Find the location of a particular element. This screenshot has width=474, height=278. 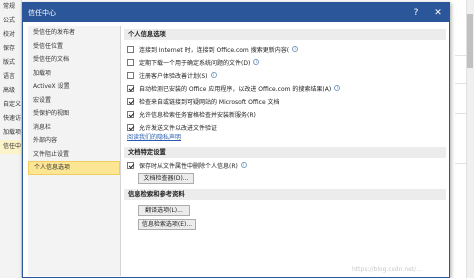

background-options-nav: 常规 公式 校对 保存 版式 语言 高级 自定义 快速访问 加载项 信任中心 is located at coordinates (11, 139).